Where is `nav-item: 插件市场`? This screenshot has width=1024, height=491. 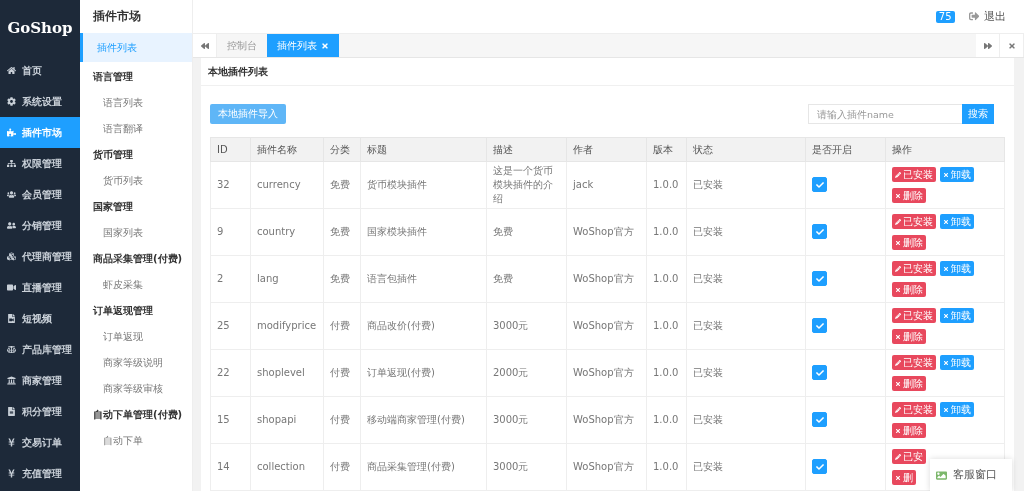 nav-item: 插件市场 is located at coordinates (40, 132).